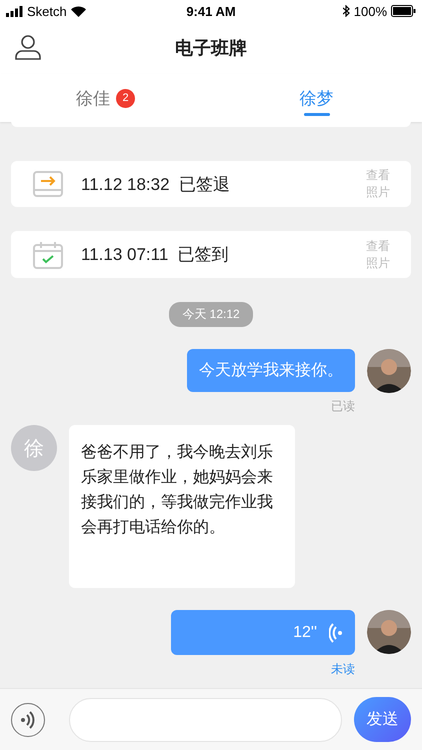 The width and height of the screenshot is (422, 750). I want to click on signal-icon, so click(14, 11).